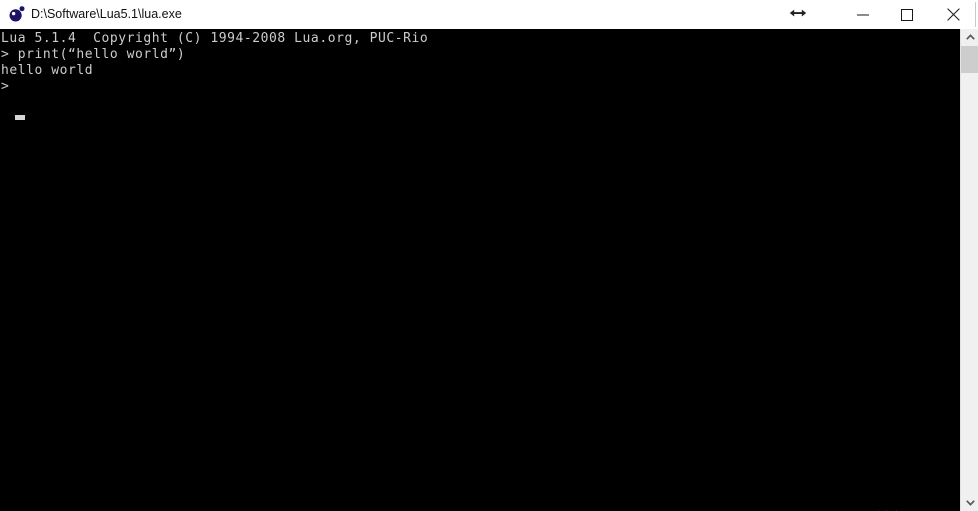 Image resolution: width=978 pixels, height=511 pixels. What do you see at coordinates (880, 509) in the screenshot?
I see `watermark-overlay: @_博客` at bounding box center [880, 509].